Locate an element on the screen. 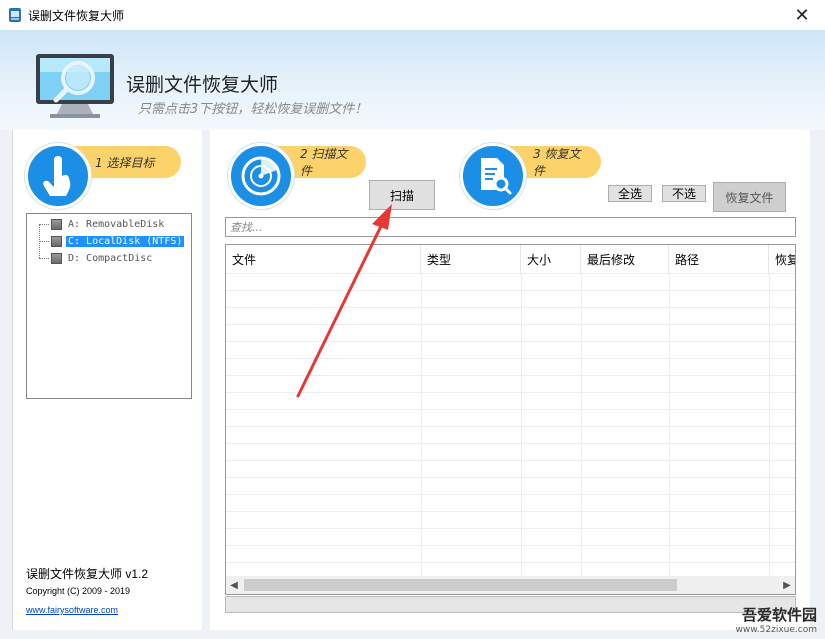  recover-files-button: 恢复文件 is located at coordinates (749, 197).